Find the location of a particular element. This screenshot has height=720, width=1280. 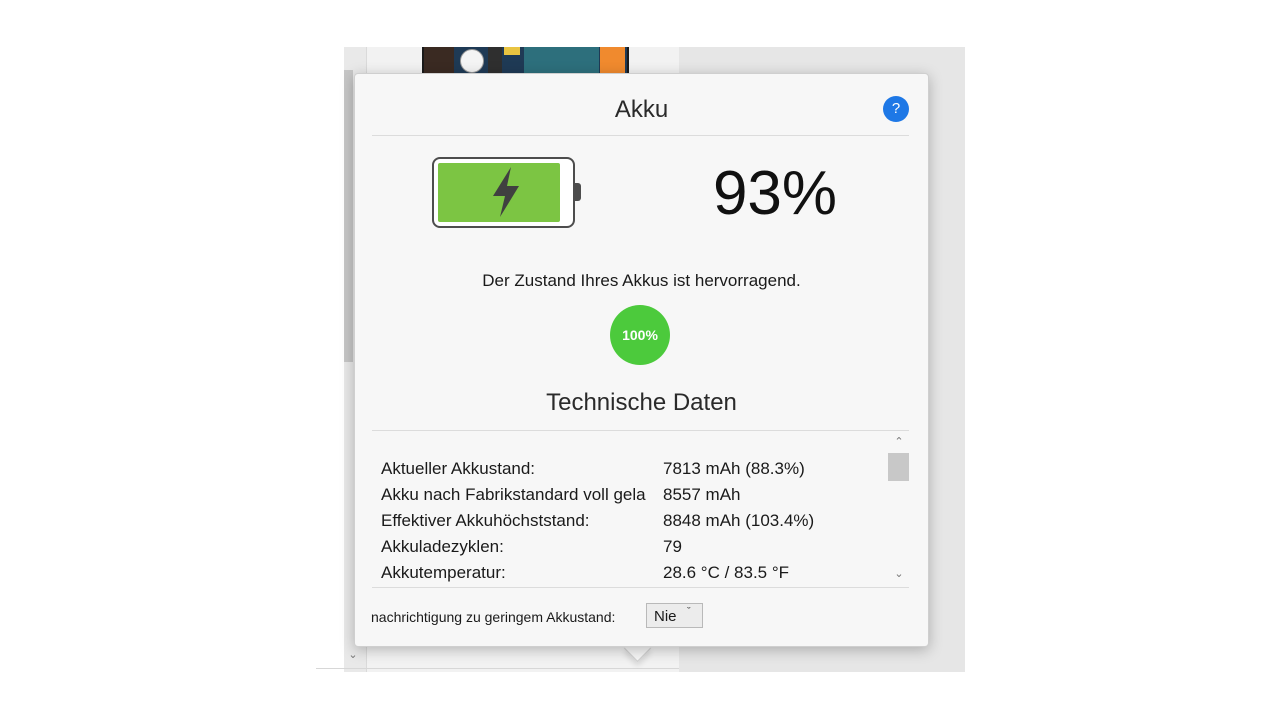

spec-row: Aktueller Akkustand: 7813 mAh (88.3%) is located at coordinates (636, 472).